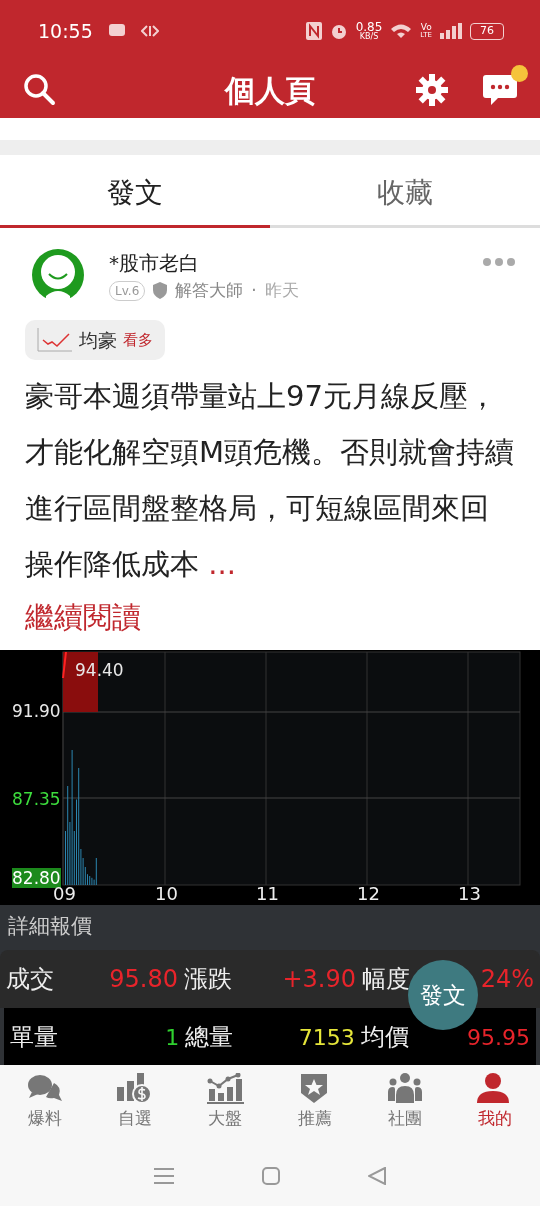 This screenshot has width=540, height=1206. I want to click on axis-label: 91.90, so click(36, 711).